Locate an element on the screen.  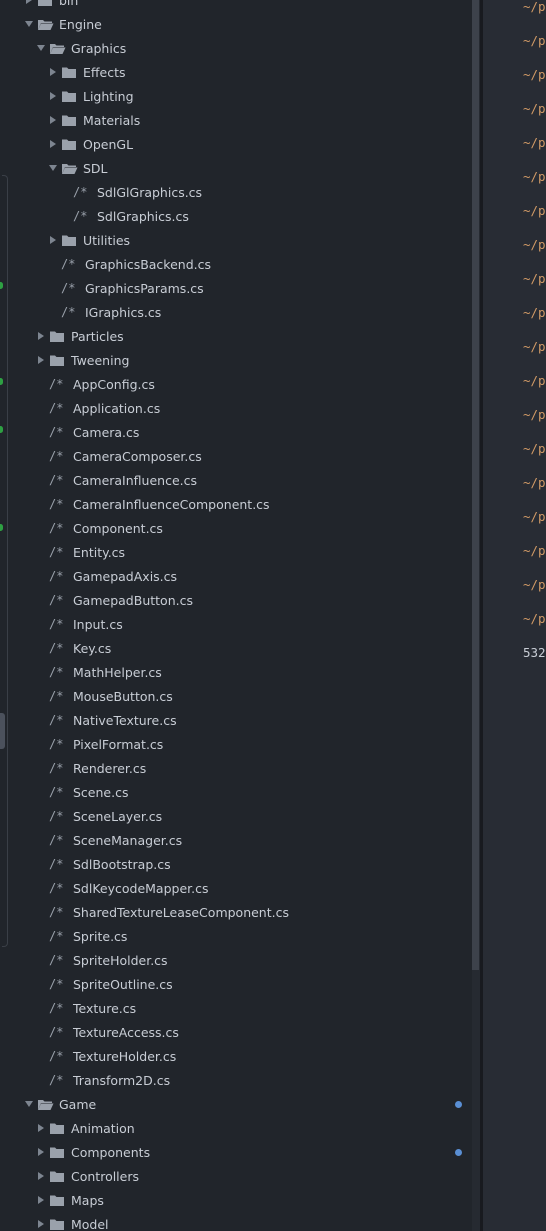
tree-folder-row: Graphics is located at coordinates (240, 48).